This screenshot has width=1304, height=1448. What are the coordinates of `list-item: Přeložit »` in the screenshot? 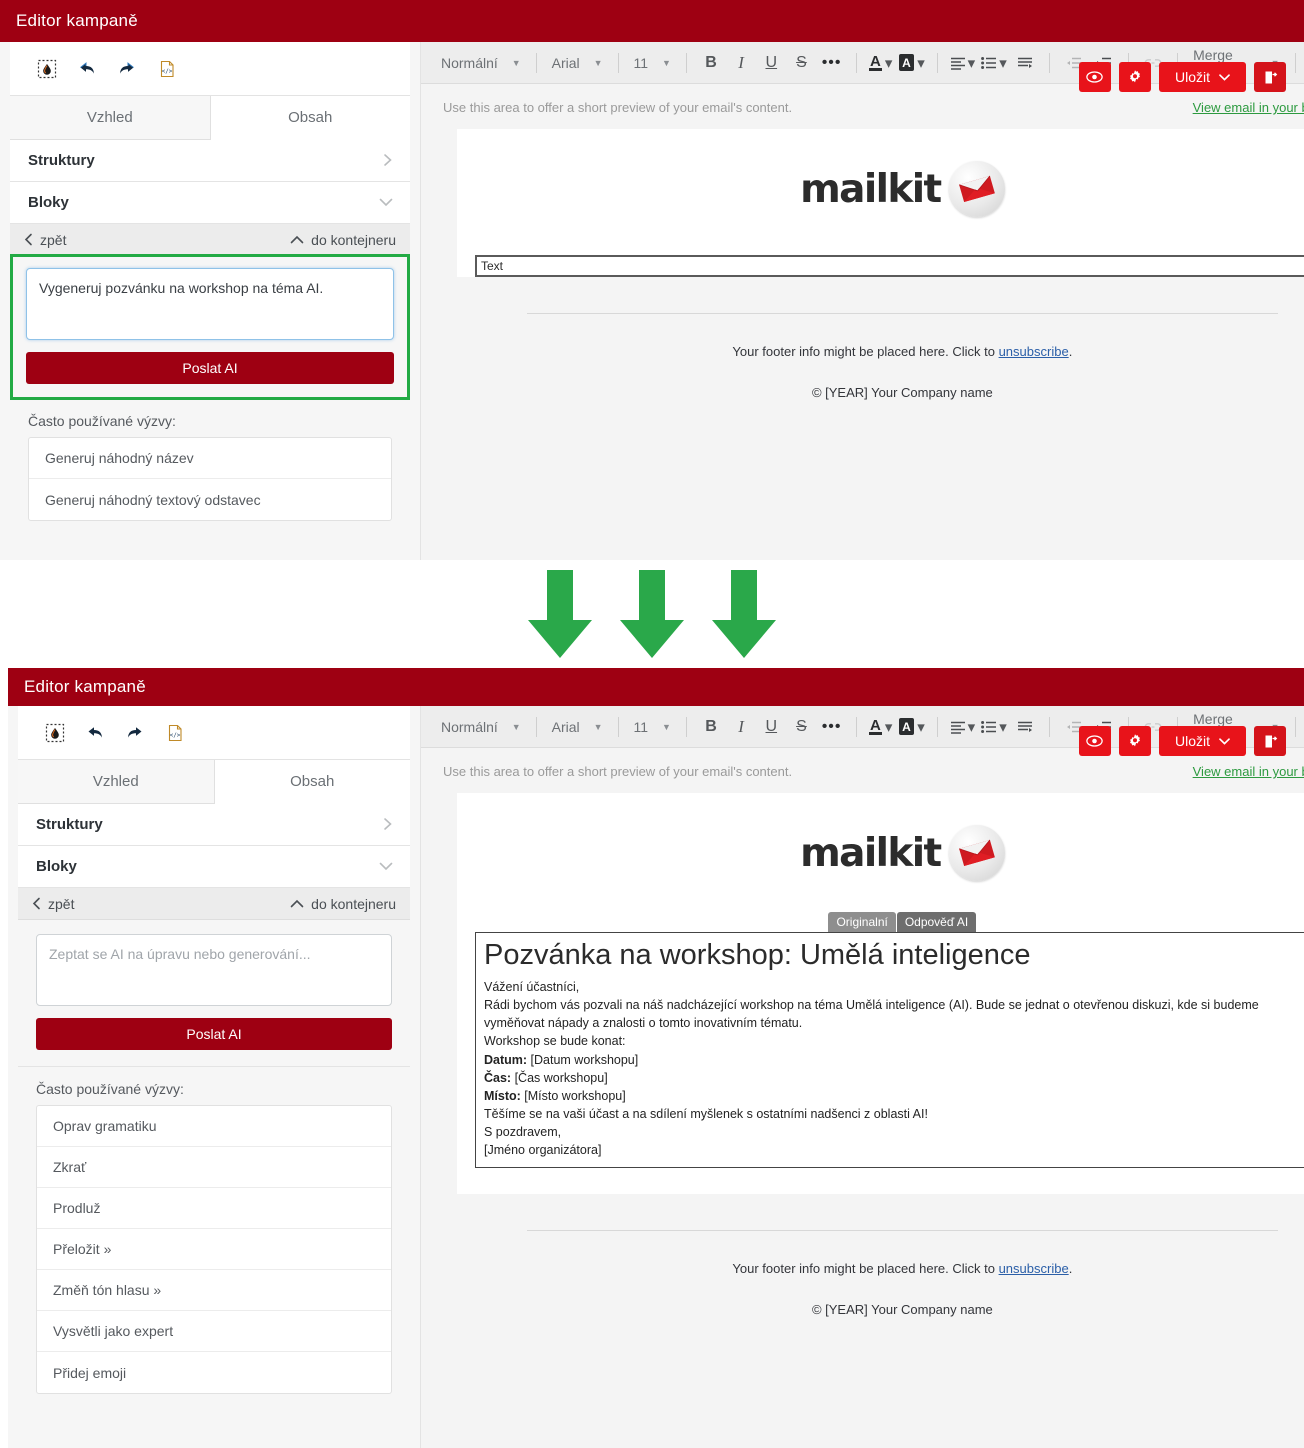 It's located at (214, 1249).